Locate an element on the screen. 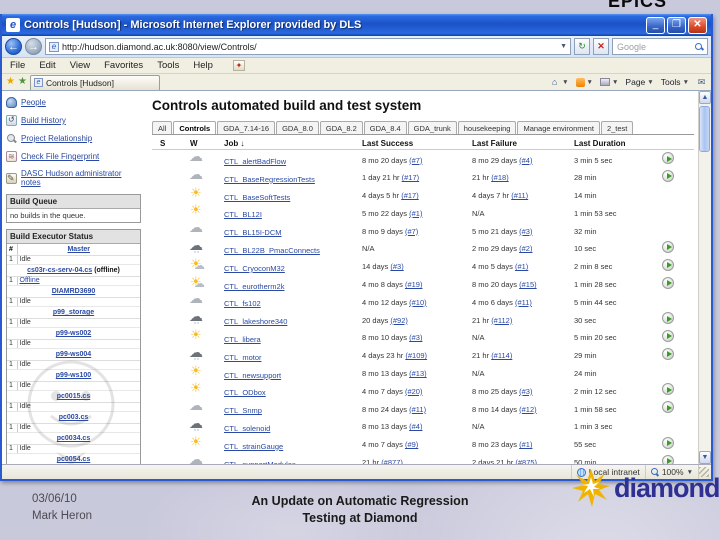 The image size is (720, 540). view-tab-controls: Controls is located at coordinates (195, 127).